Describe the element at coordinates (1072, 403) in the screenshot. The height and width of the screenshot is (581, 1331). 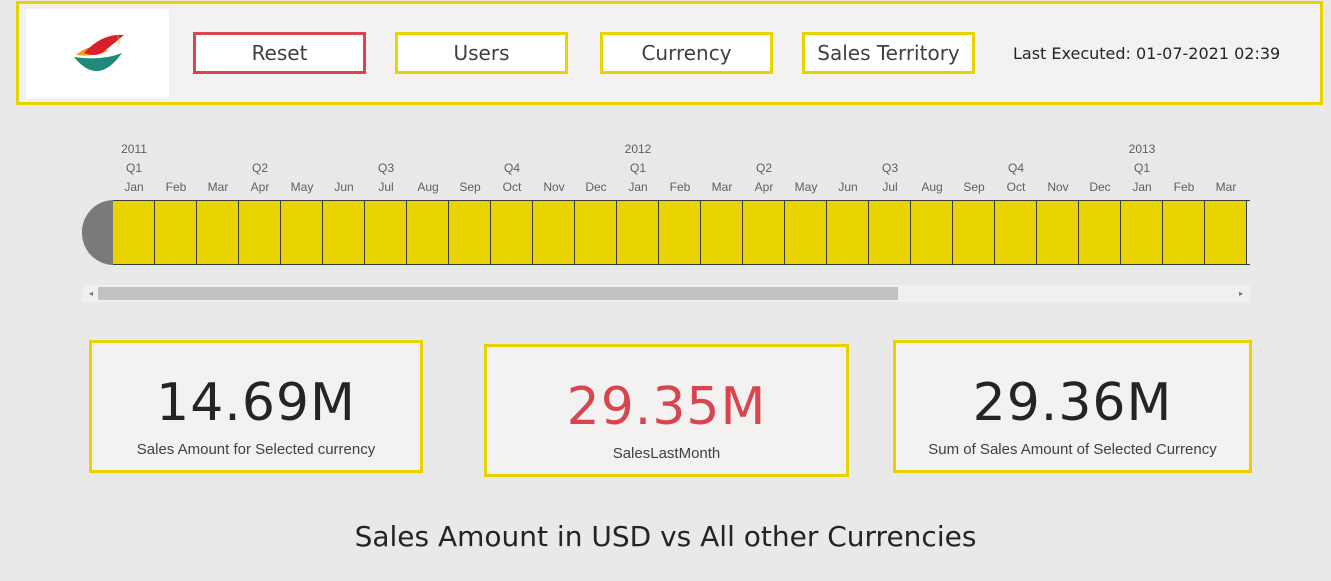
I see `kpi-value: 29.36M` at that location.